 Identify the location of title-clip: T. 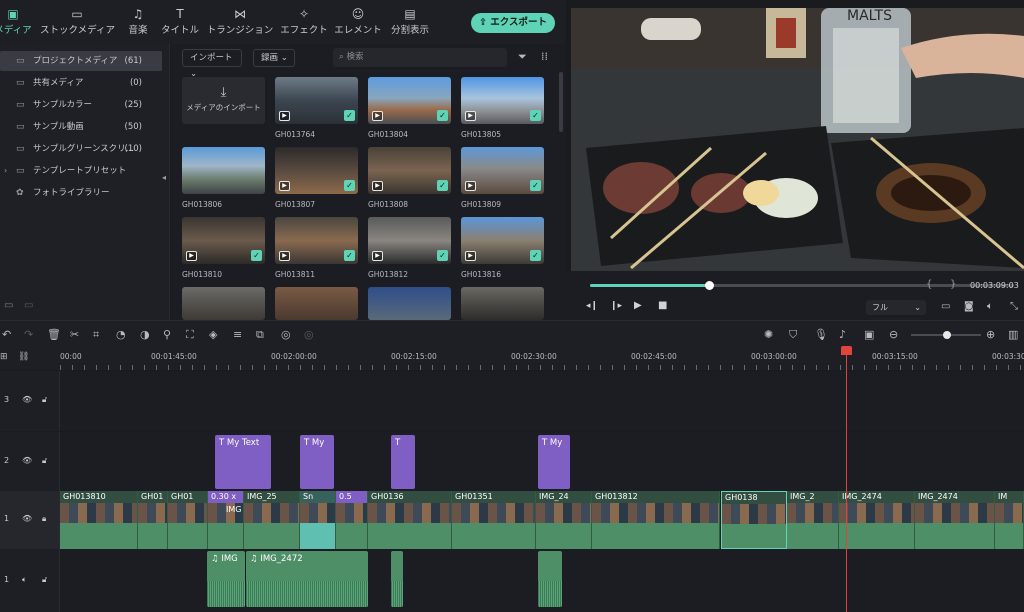
(403, 462).